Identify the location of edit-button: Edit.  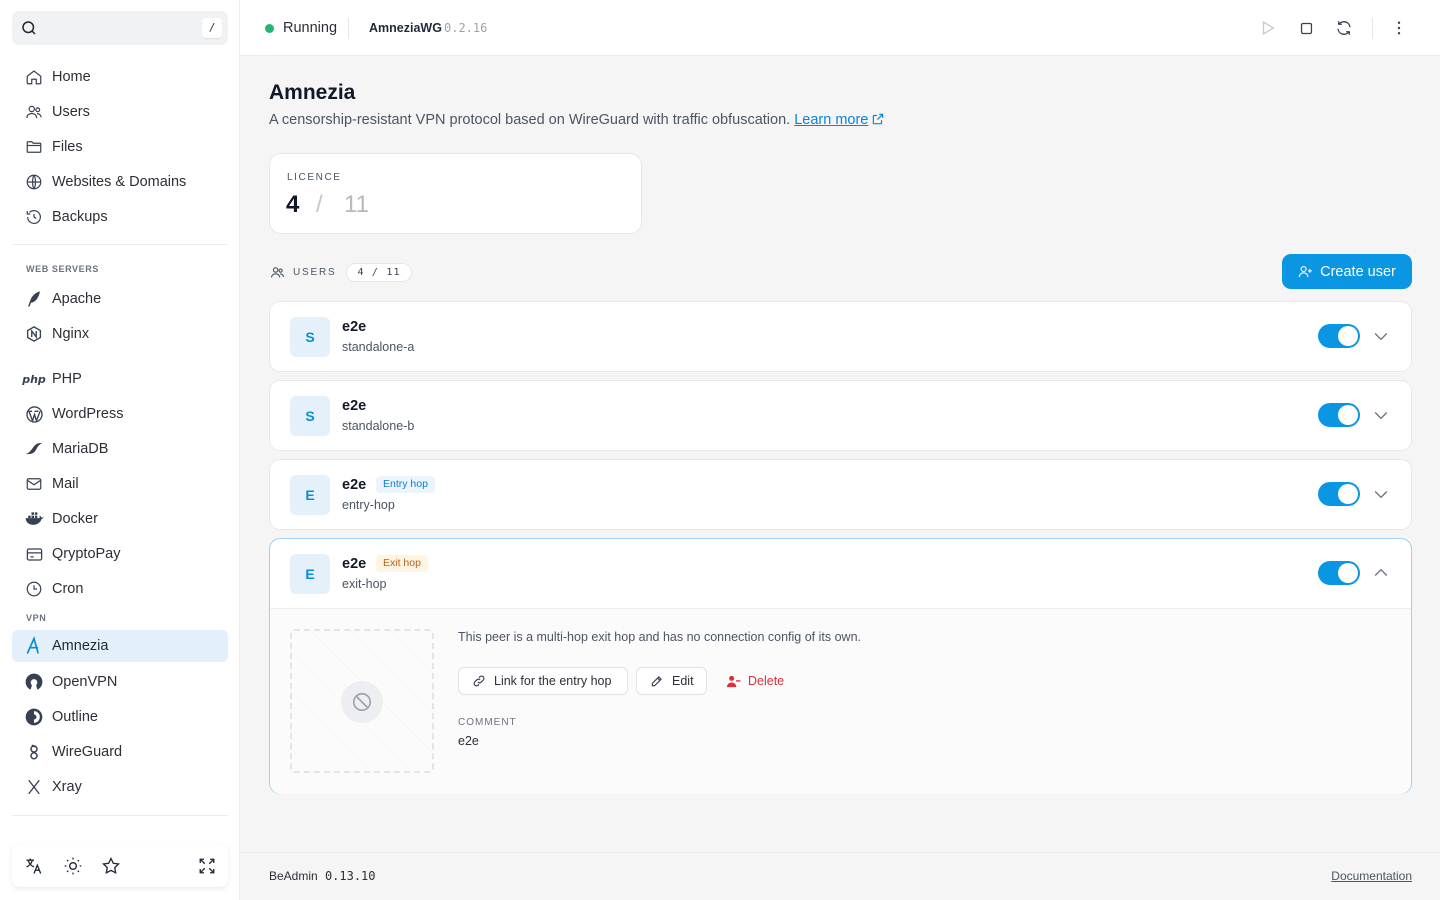
(671, 681).